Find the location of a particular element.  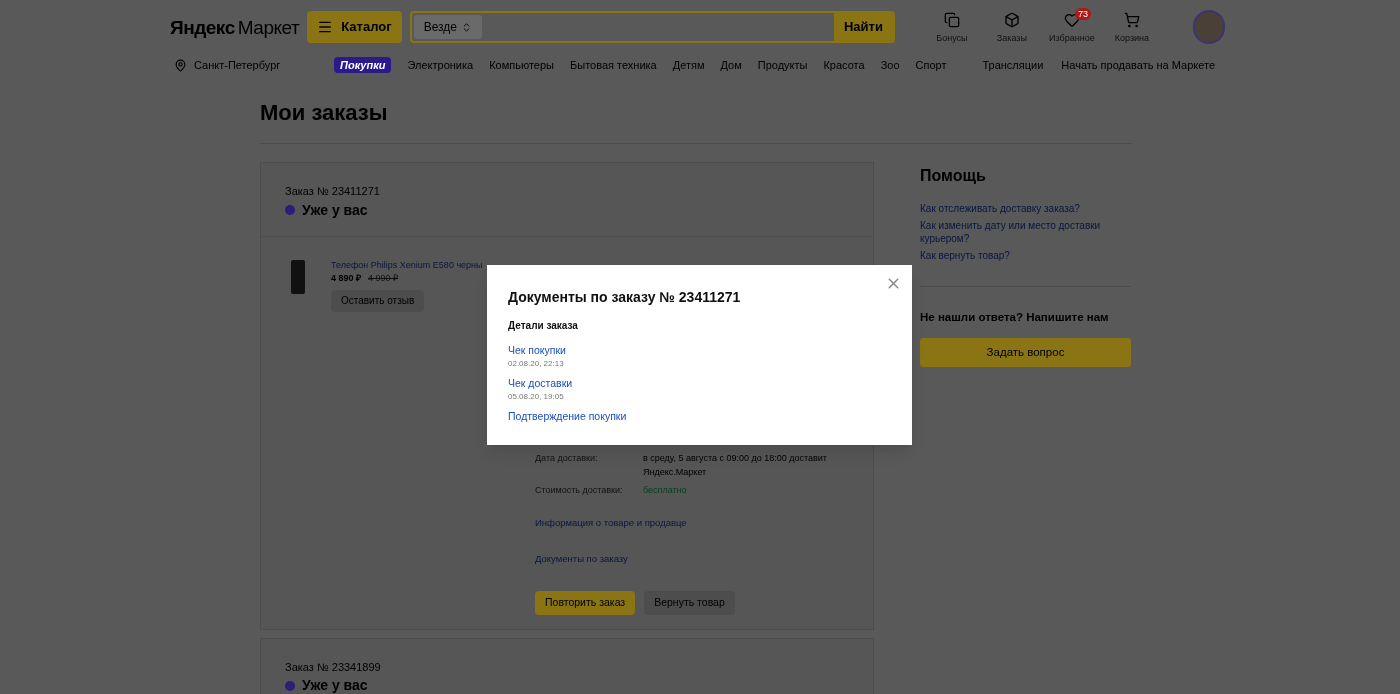

order-number: Заказ № 23341899 is located at coordinates (333, 667).